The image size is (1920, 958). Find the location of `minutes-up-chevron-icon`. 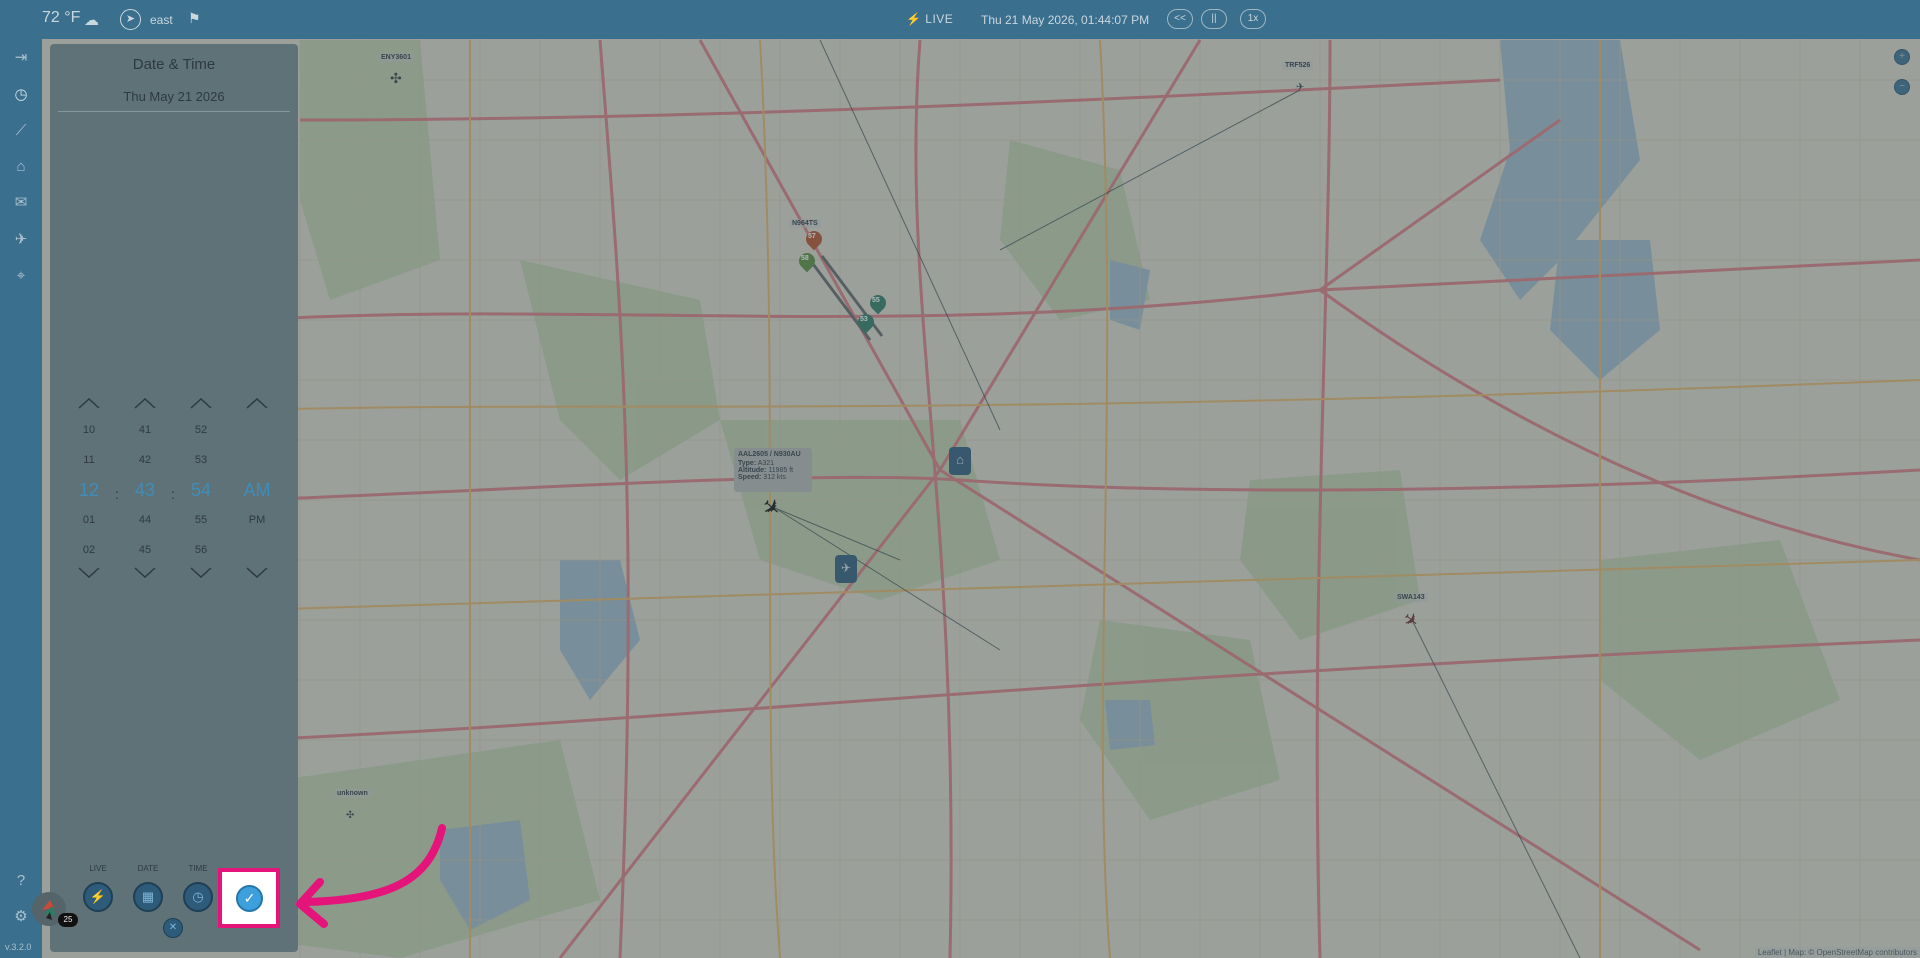

minutes-up-chevron-icon is located at coordinates (145, 403).